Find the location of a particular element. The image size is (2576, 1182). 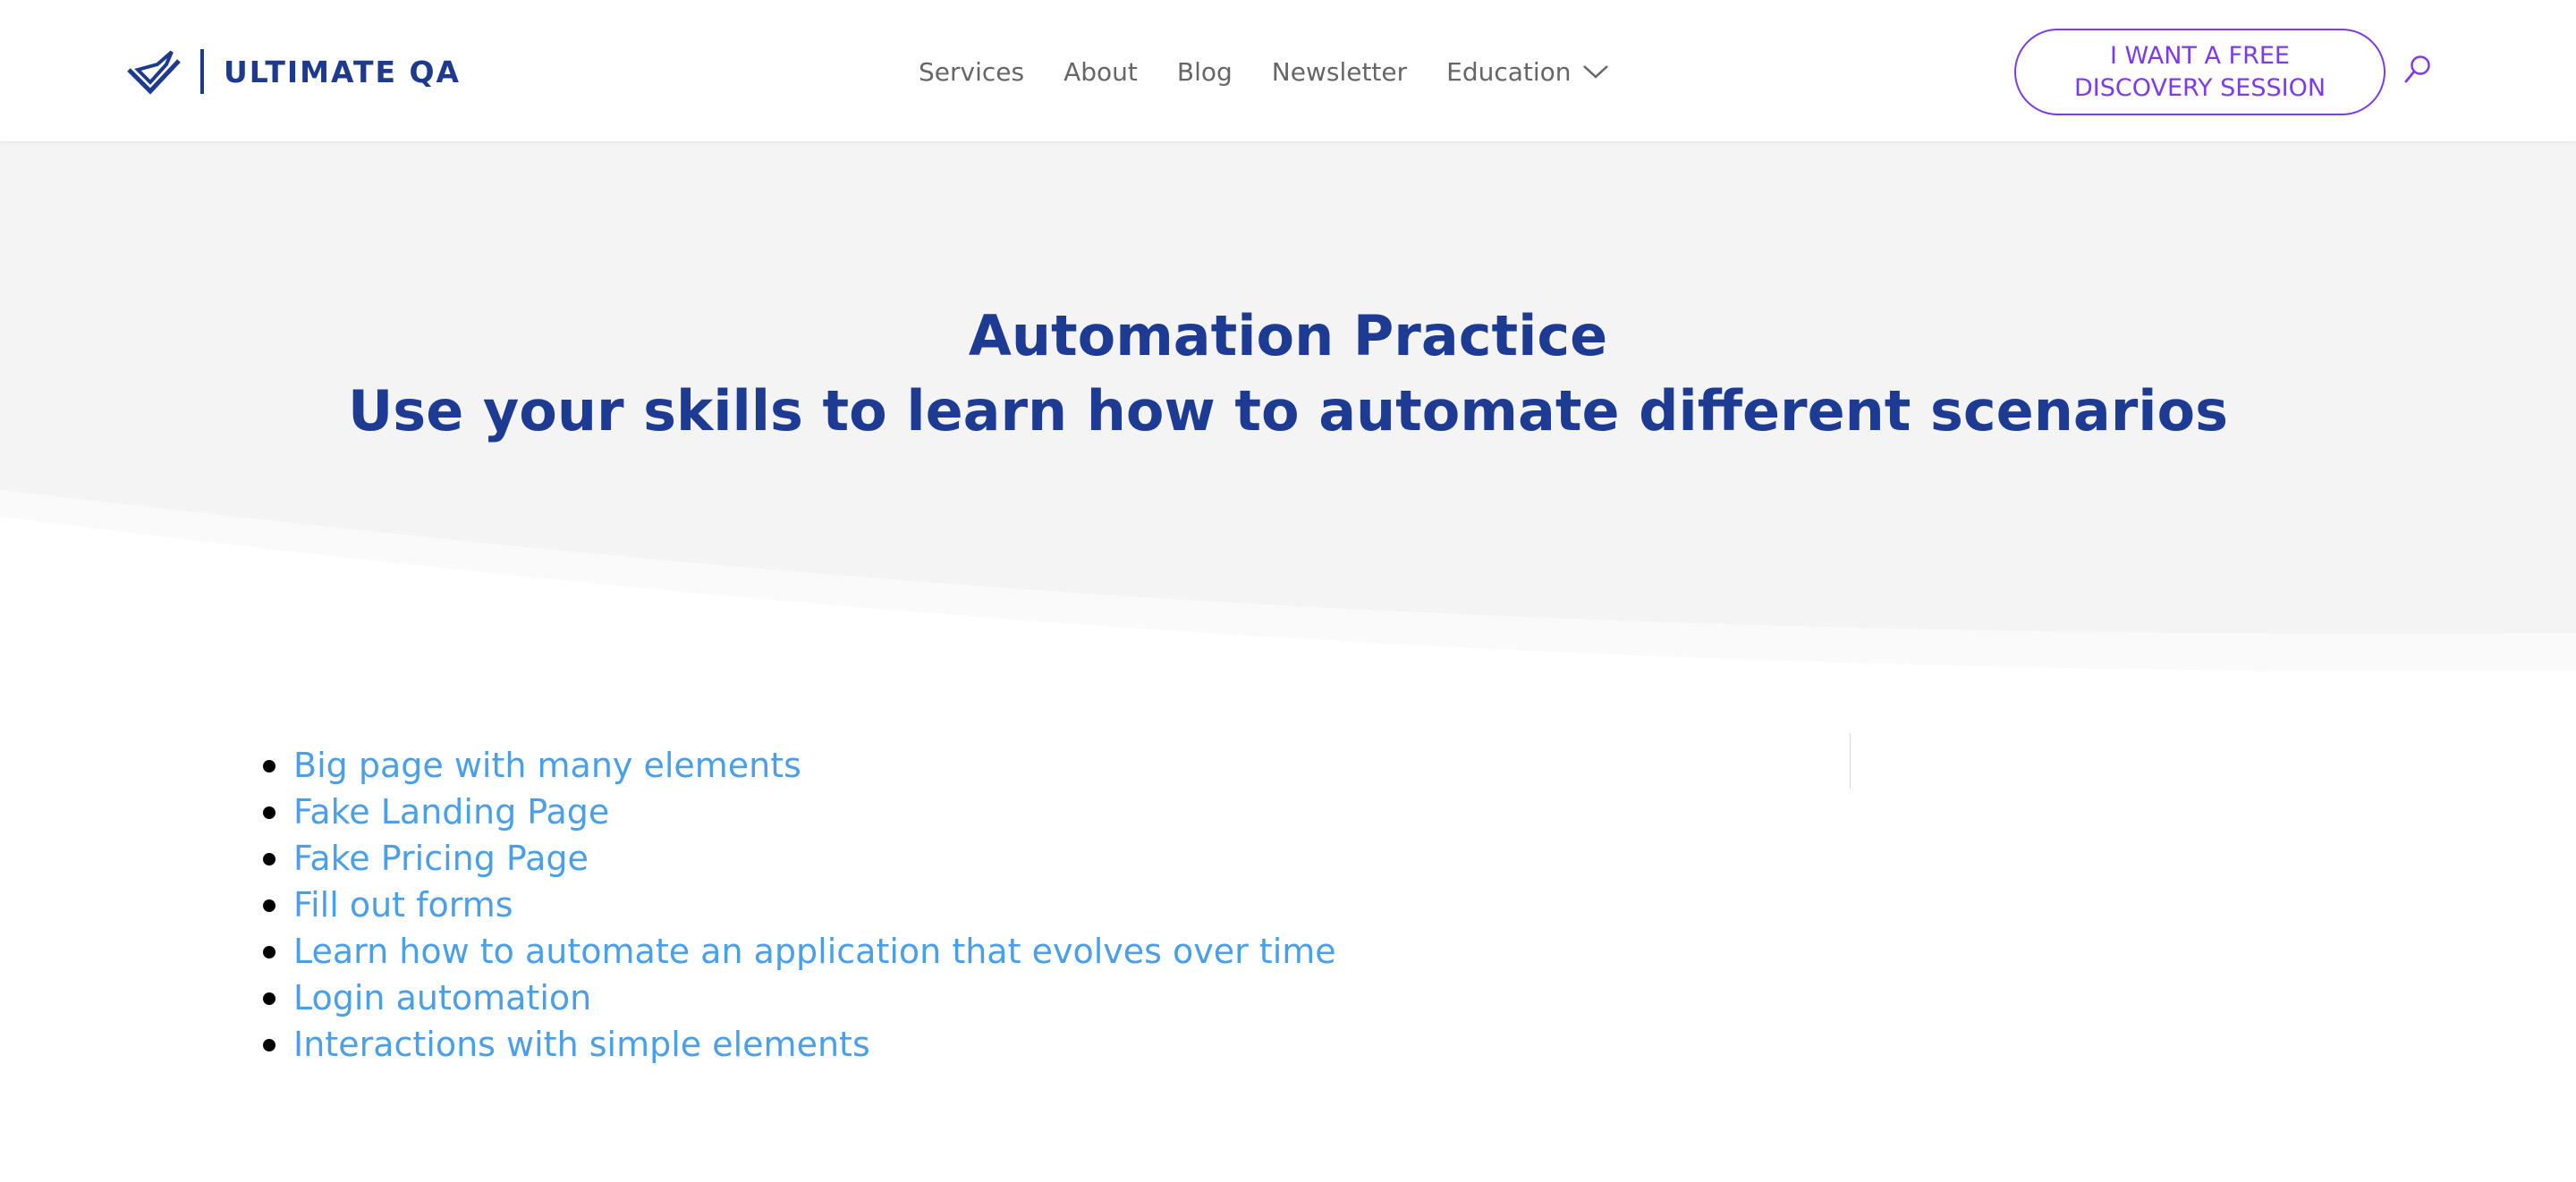

free-discovery-session-button: I WANT A FREE DISCOVERY SESSION is located at coordinates (2199, 72).